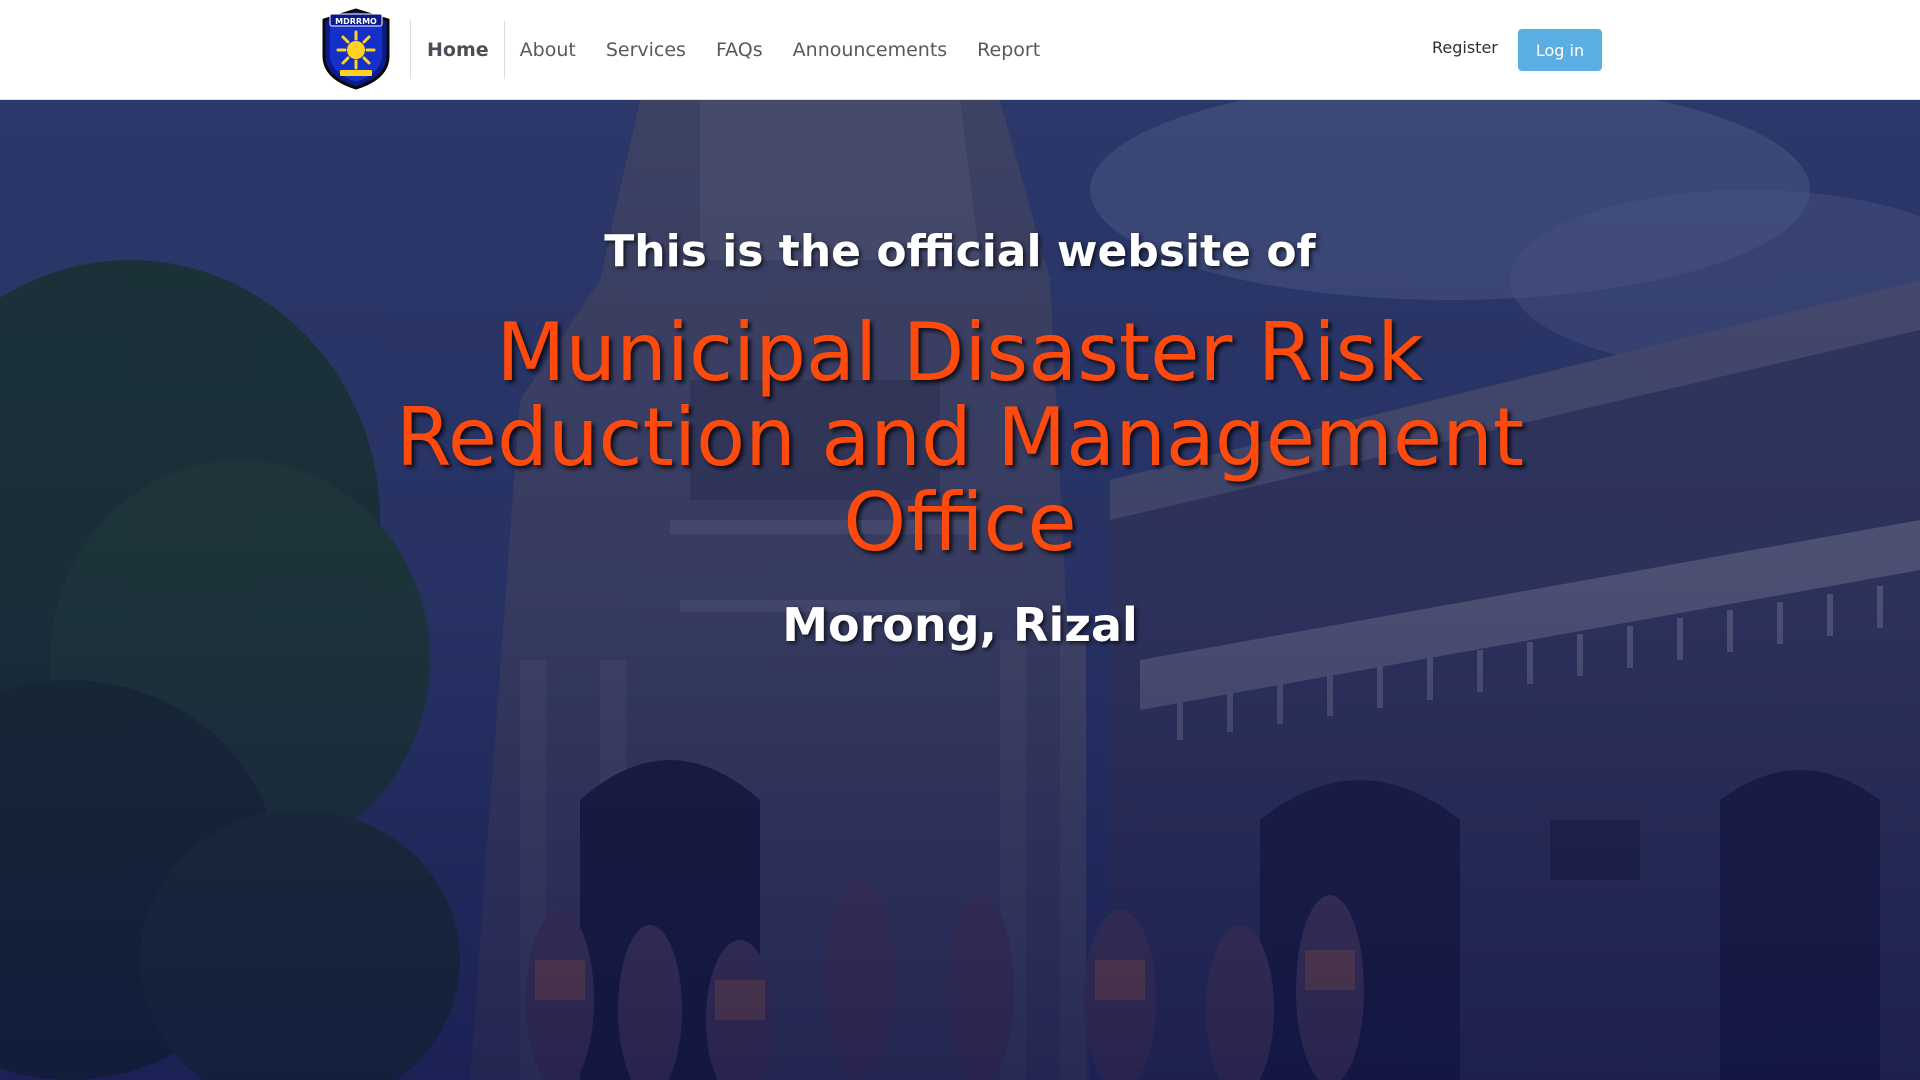  What do you see at coordinates (960, 625) in the screenshot?
I see `hero-location: Morong, Rizal` at bounding box center [960, 625].